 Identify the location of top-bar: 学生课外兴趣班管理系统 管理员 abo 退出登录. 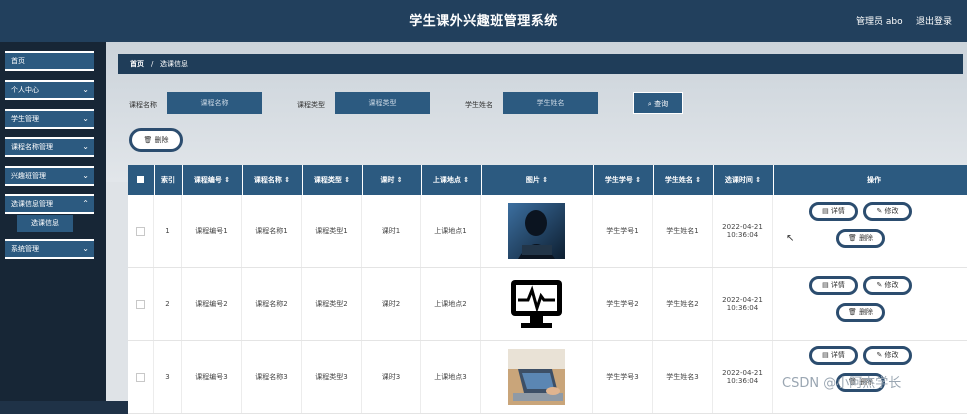
(483, 21).